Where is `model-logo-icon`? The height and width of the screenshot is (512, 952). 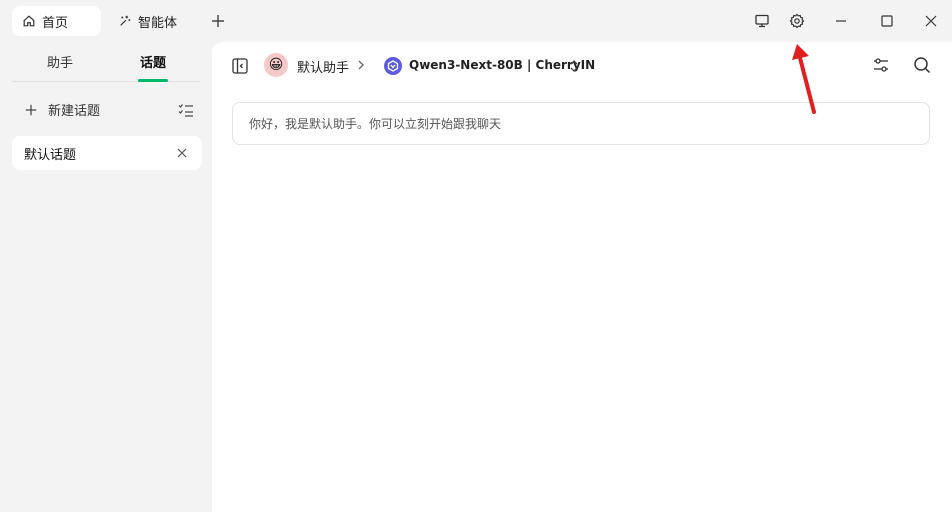
model-logo-icon is located at coordinates (393, 66).